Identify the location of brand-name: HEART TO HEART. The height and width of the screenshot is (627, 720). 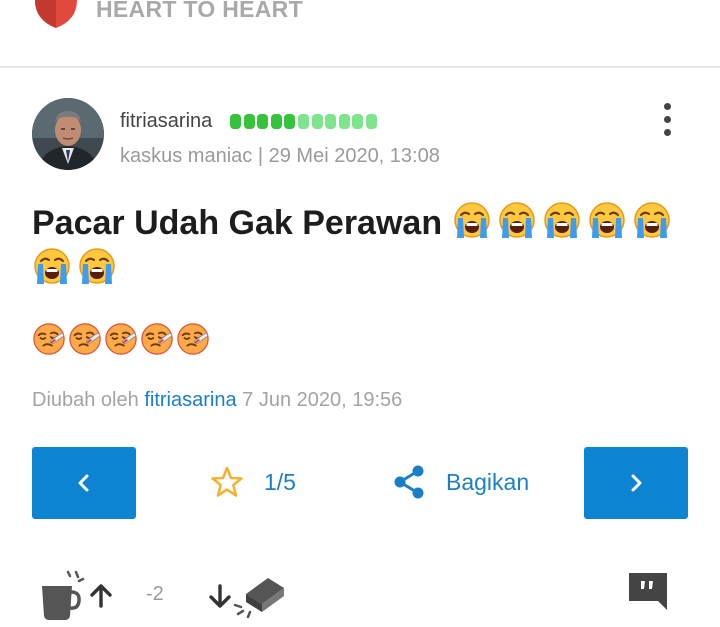
(199, 11).